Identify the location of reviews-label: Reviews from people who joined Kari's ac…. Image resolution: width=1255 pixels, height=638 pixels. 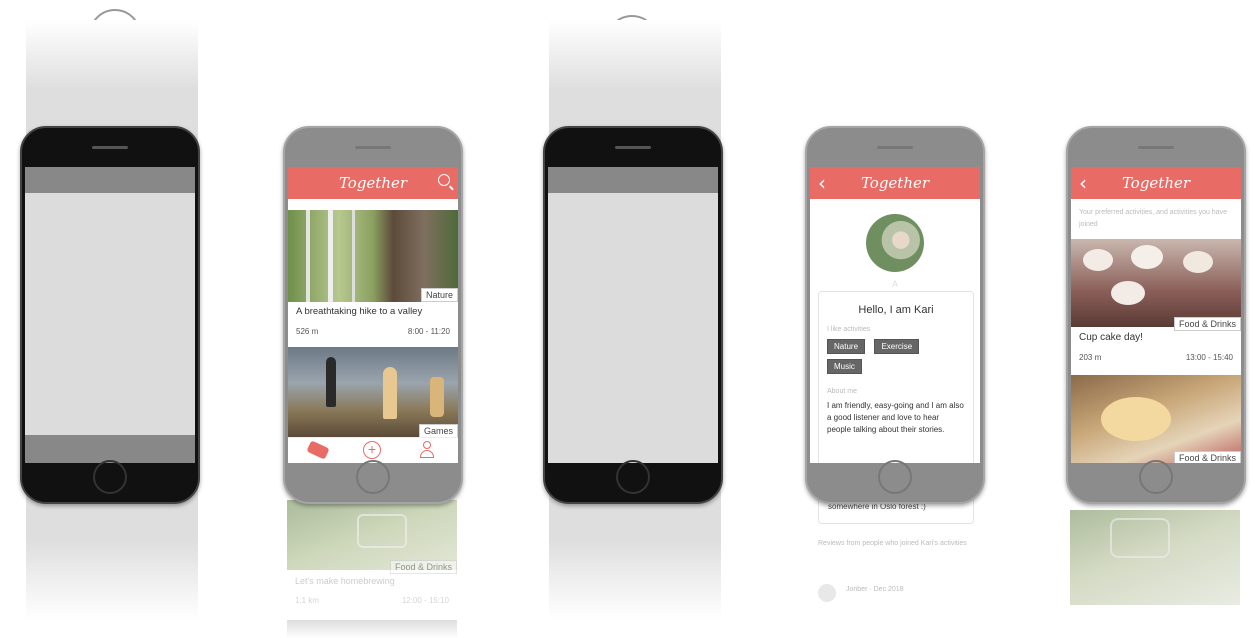
(892, 543).